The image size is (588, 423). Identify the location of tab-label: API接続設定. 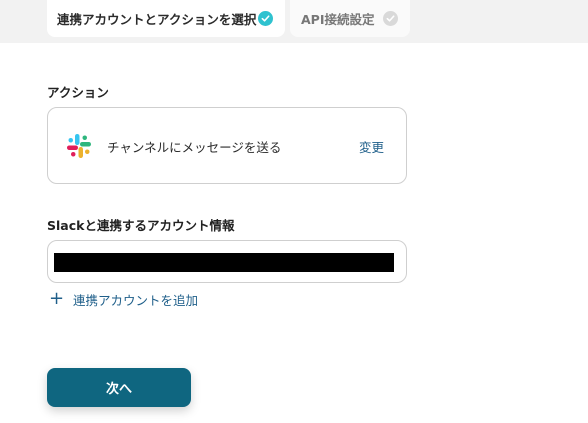
(338, 19).